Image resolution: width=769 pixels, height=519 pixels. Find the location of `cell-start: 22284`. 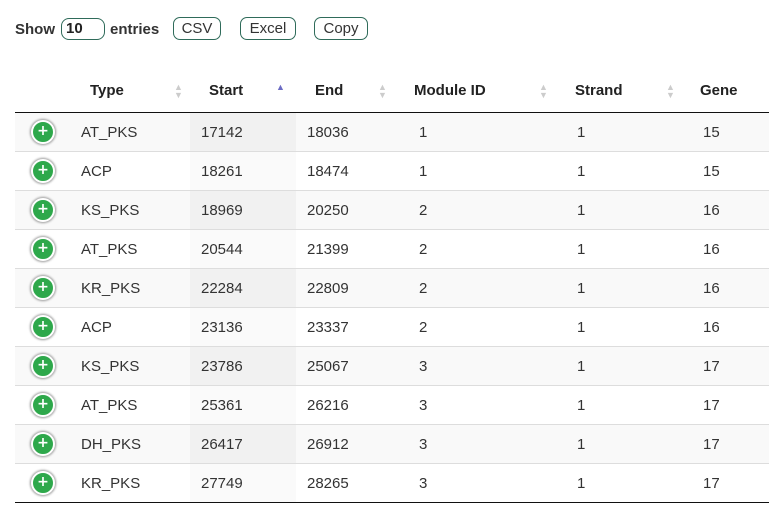

cell-start: 22284 is located at coordinates (222, 288).